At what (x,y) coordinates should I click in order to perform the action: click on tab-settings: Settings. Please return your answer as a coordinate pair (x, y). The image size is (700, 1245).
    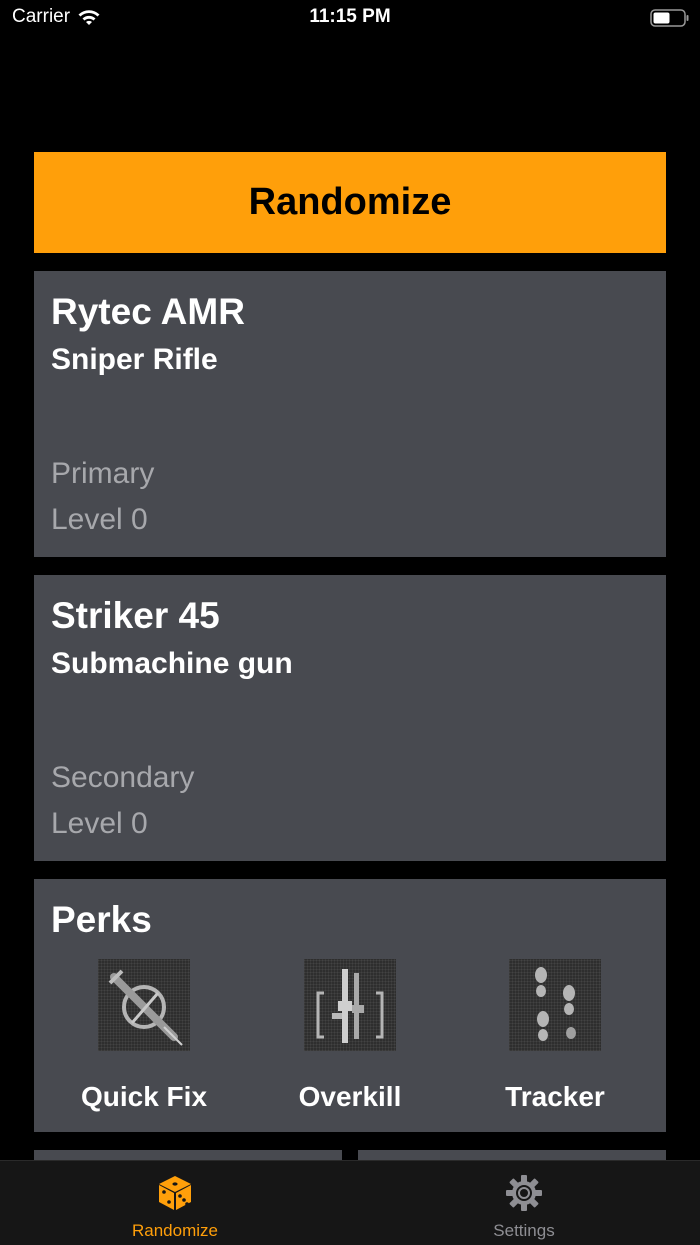
    Looking at the image, I should click on (524, 1207).